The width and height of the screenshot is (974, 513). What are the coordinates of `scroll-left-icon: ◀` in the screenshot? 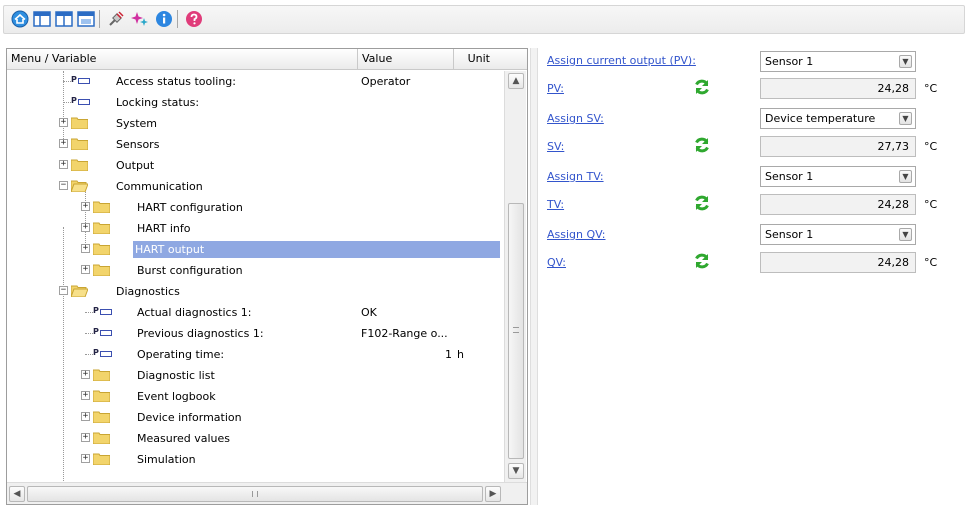 It's located at (17, 494).